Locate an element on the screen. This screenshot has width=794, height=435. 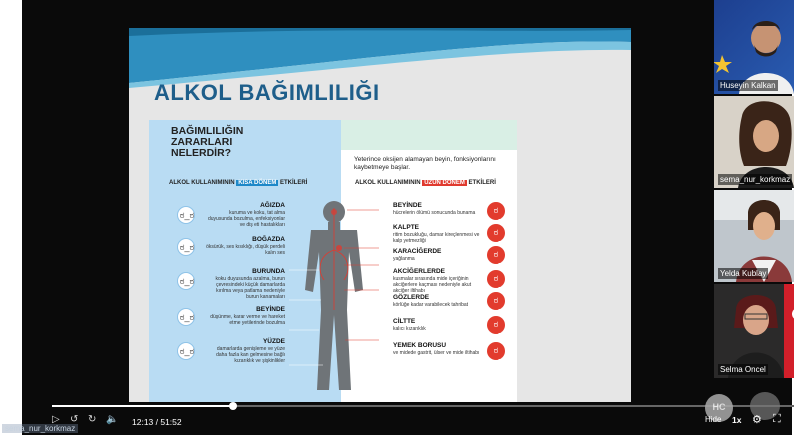
progress-fill is located at coordinates (143, 406).